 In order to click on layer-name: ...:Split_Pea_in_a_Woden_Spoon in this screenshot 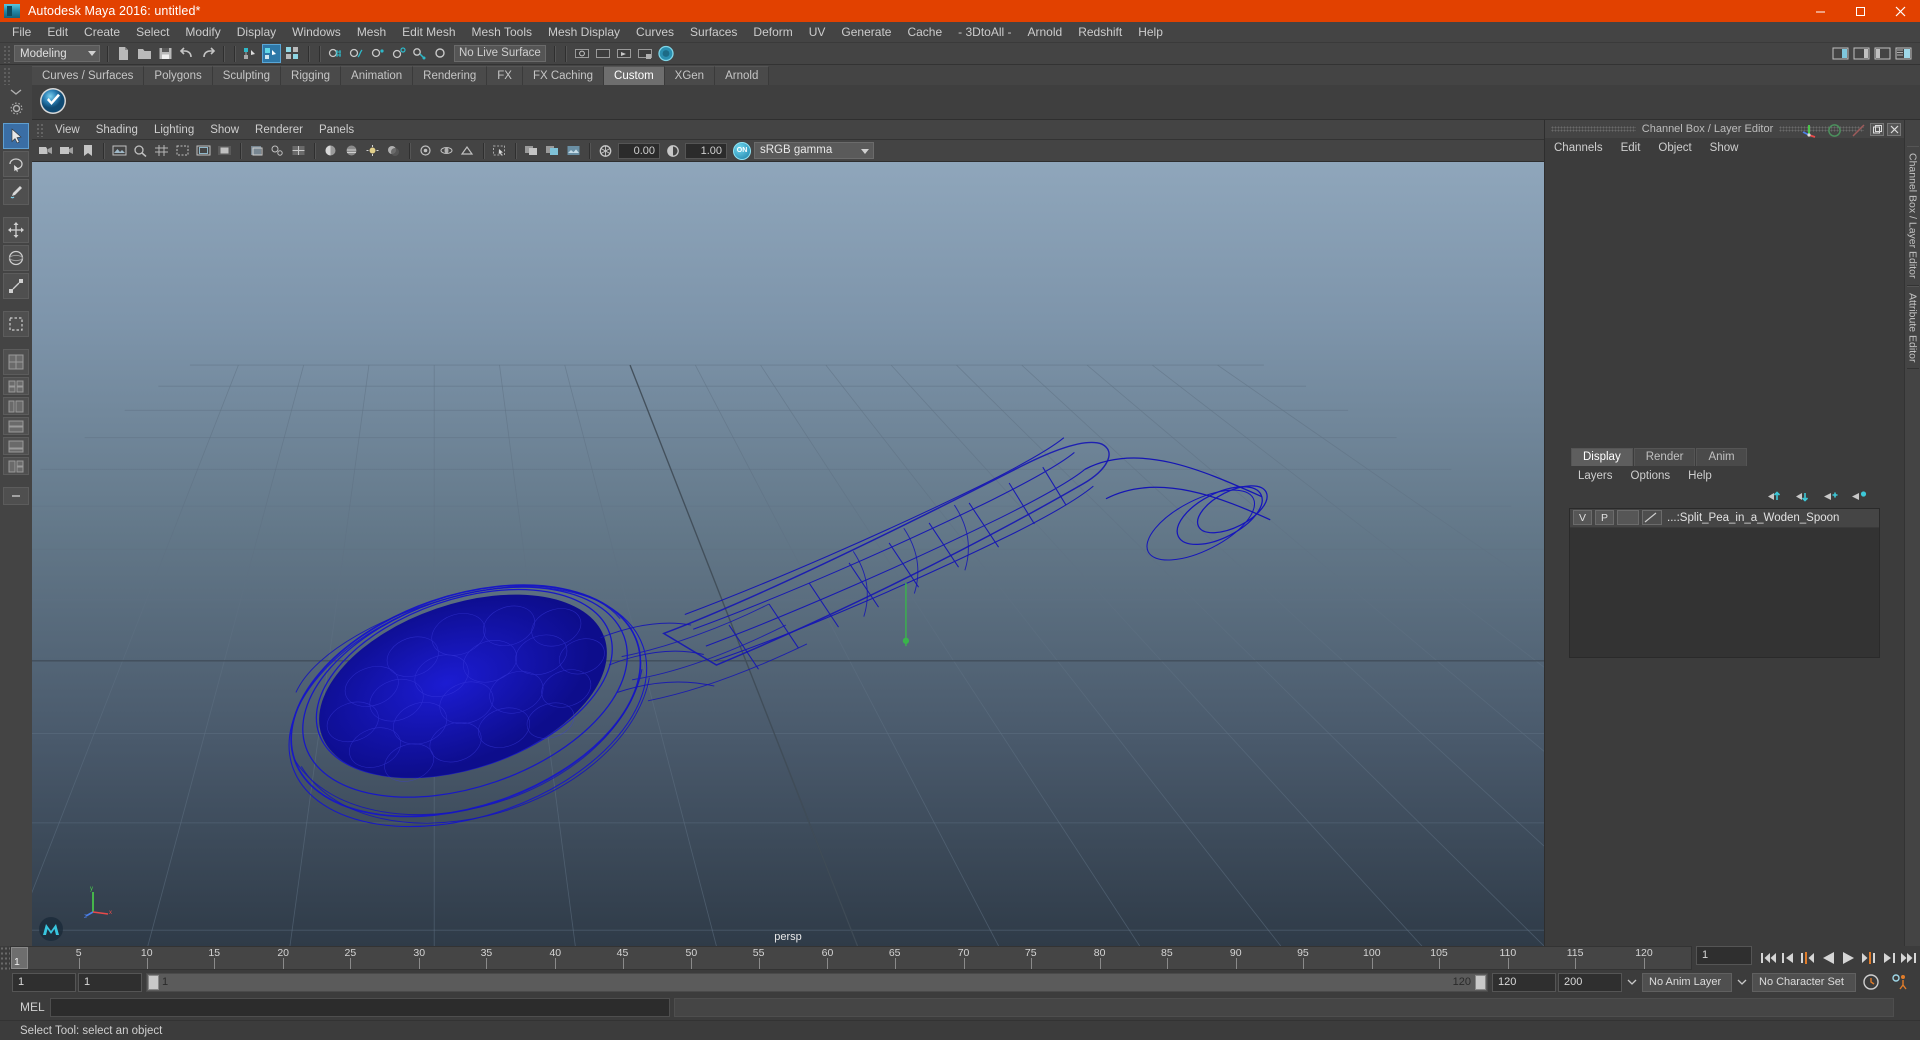, I will do `click(1753, 518)`.